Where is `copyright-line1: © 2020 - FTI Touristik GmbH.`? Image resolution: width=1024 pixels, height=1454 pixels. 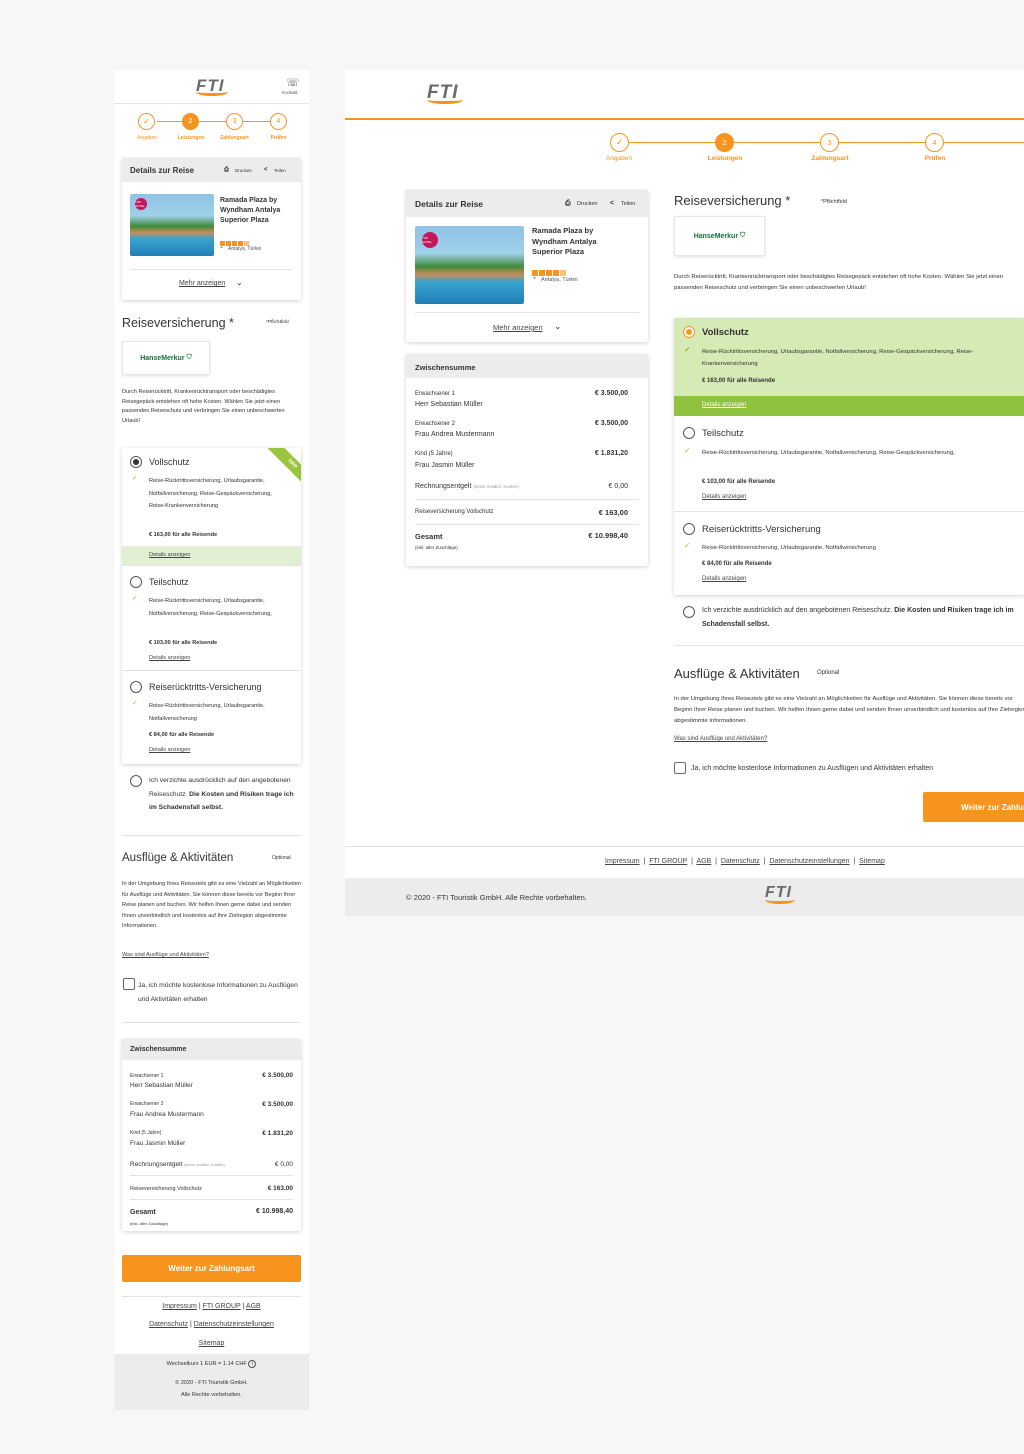
copyright-line1: © 2020 - FTI Touristik GmbH. is located at coordinates (211, 1383).